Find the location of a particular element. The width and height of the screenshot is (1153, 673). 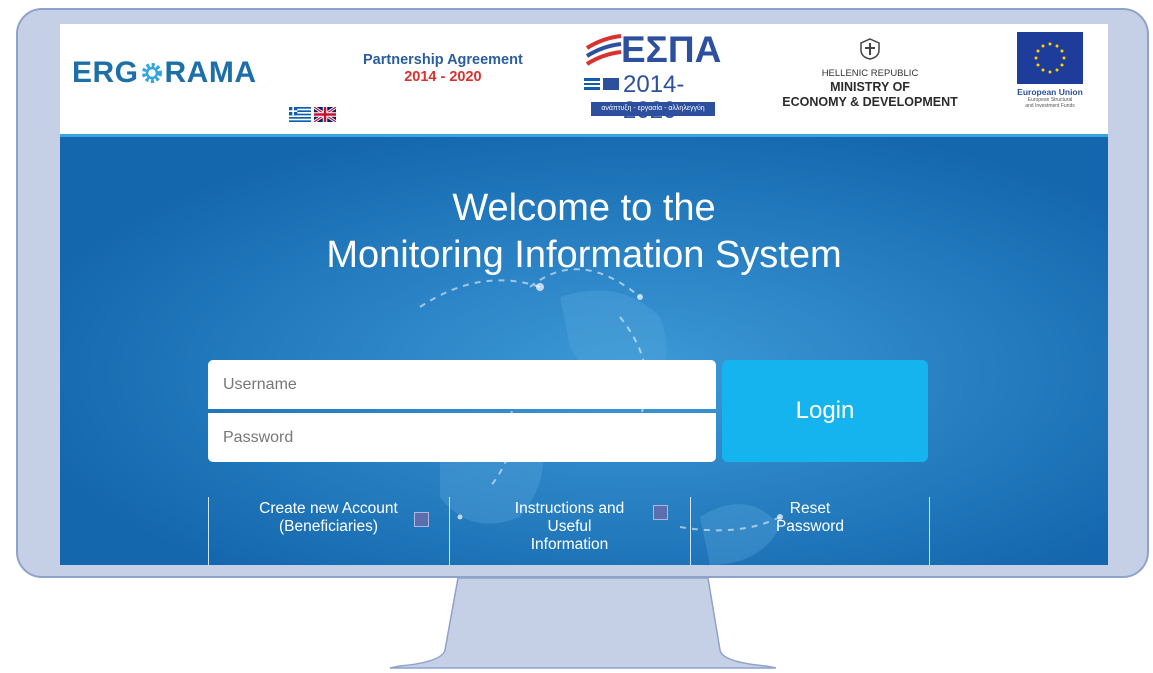

ergorama-logo: ERG RAMA is located at coordinates (164, 73).